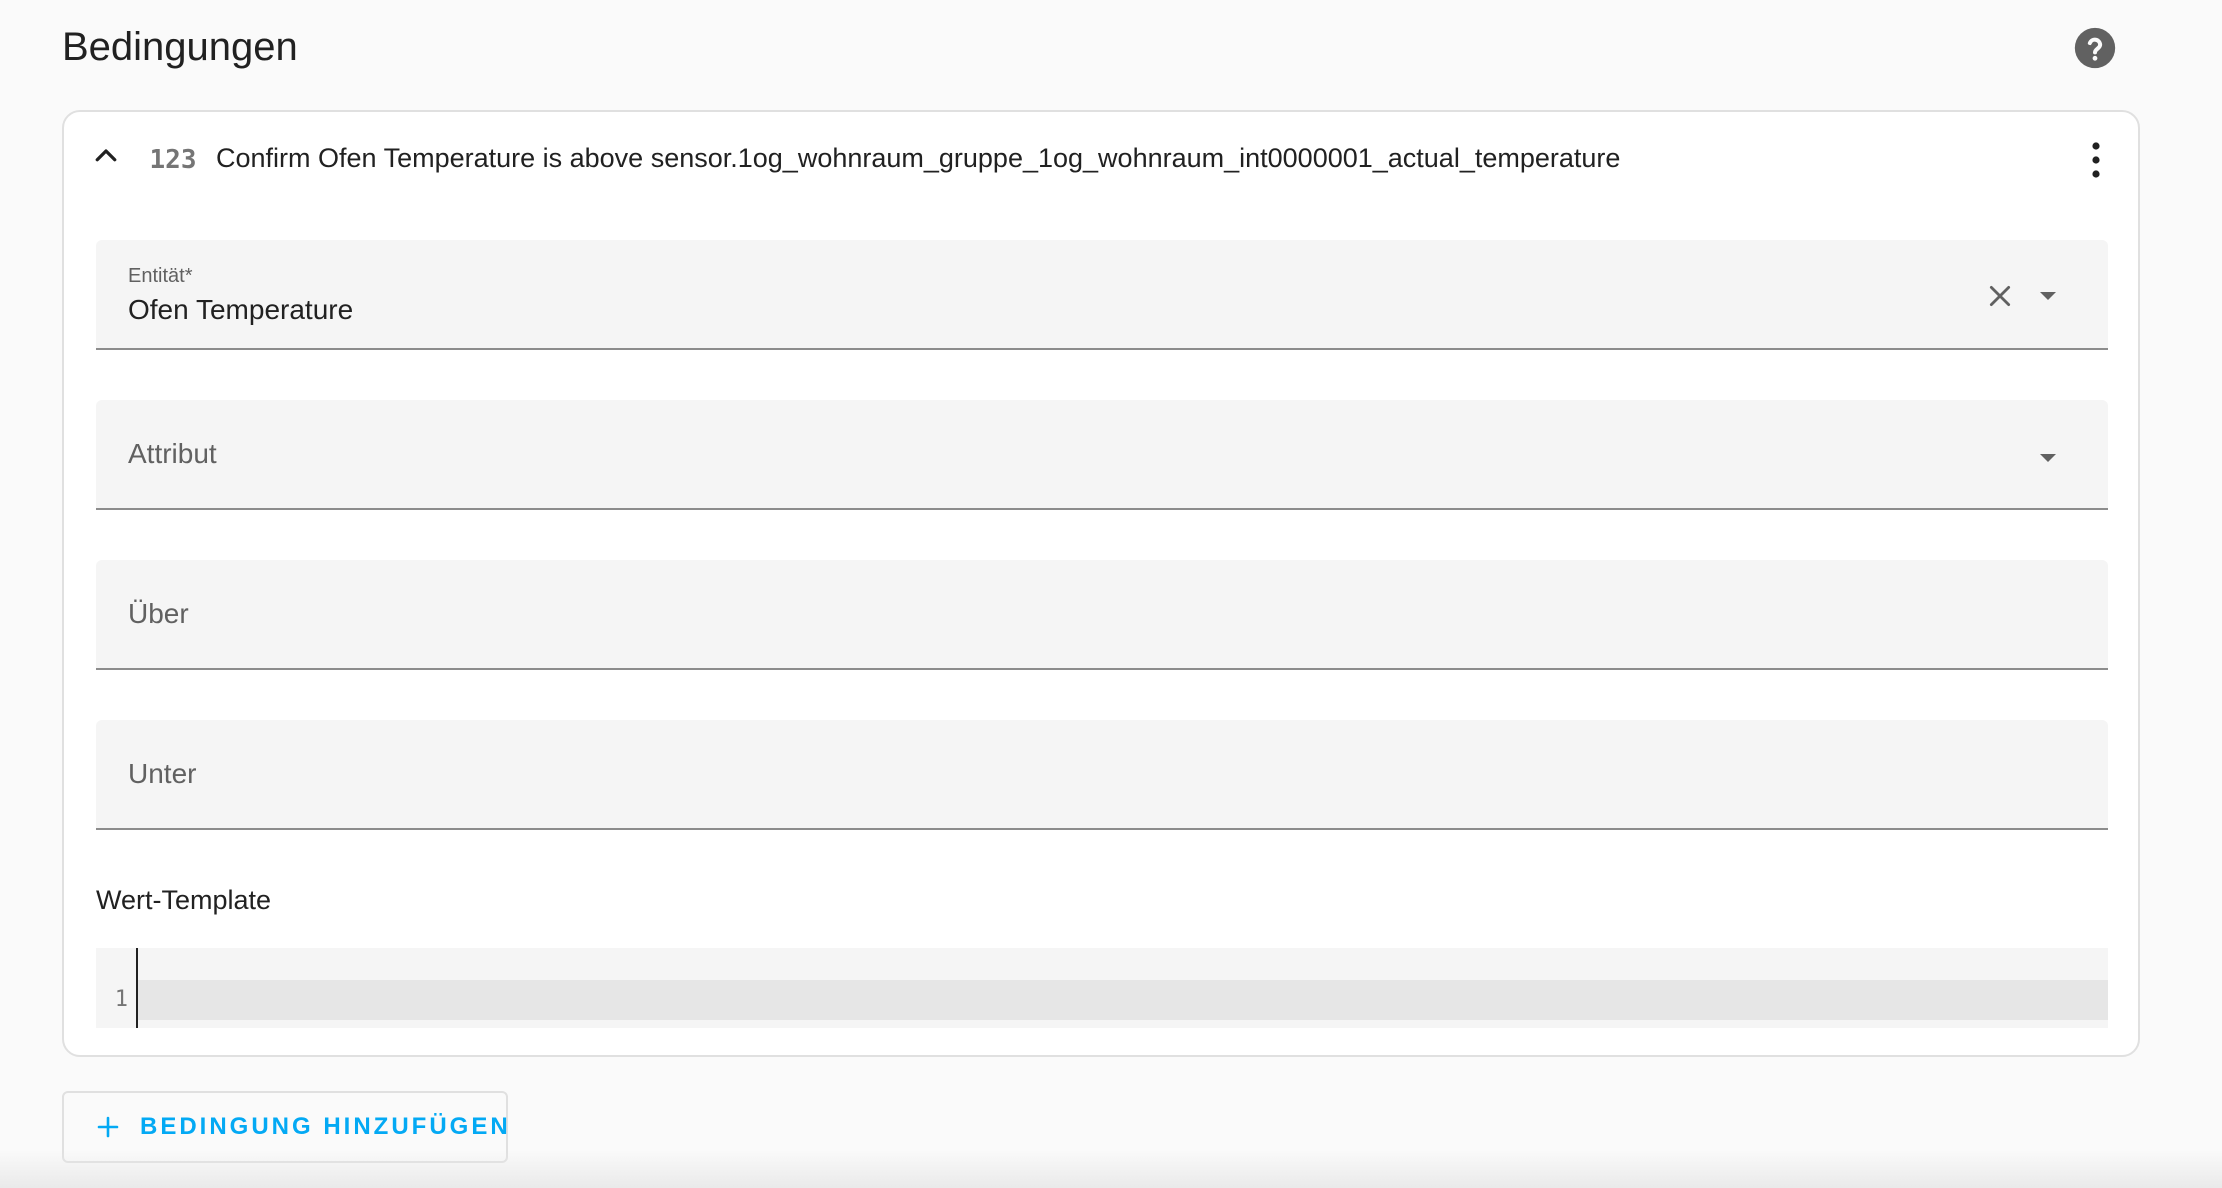  I want to click on numeric-state-icon-text: 123, so click(173, 160).